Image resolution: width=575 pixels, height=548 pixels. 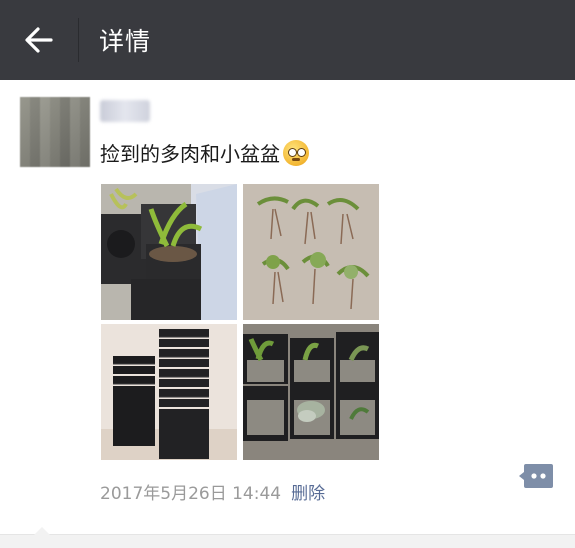 What do you see at coordinates (296, 152) in the screenshot?
I see `flushed-face-emoji` at bounding box center [296, 152].